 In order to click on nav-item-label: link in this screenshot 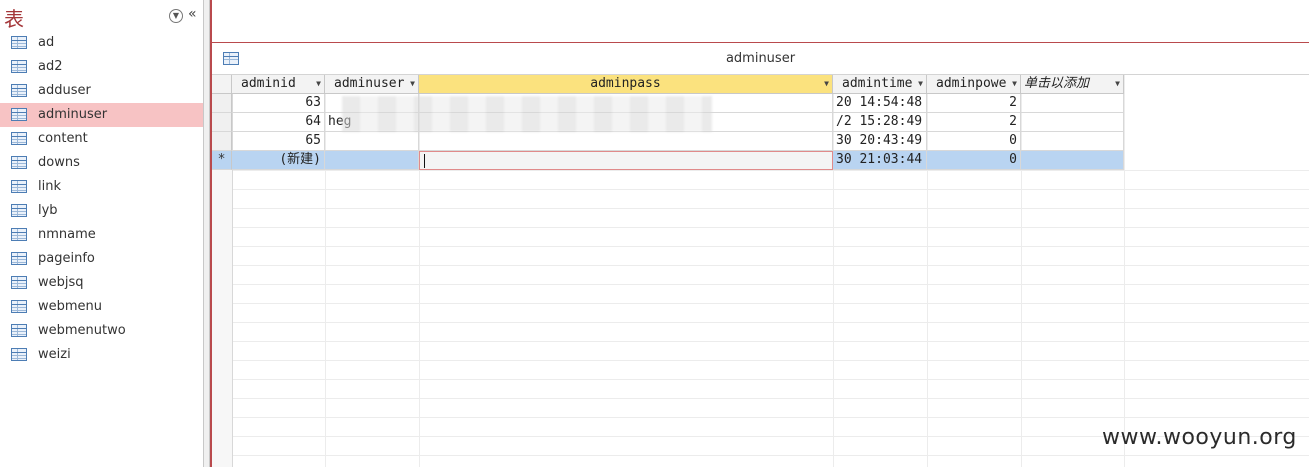, I will do `click(49, 186)`.